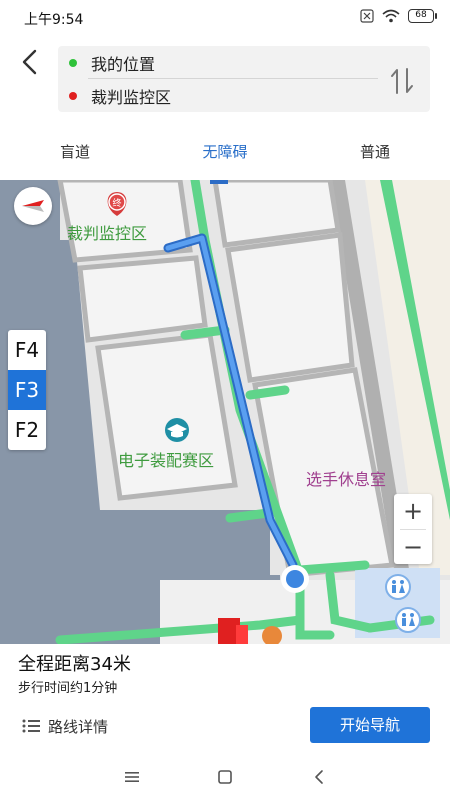 This screenshot has width=450, height=800. I want to click on zoom-controls: + −, so click(413, 529).